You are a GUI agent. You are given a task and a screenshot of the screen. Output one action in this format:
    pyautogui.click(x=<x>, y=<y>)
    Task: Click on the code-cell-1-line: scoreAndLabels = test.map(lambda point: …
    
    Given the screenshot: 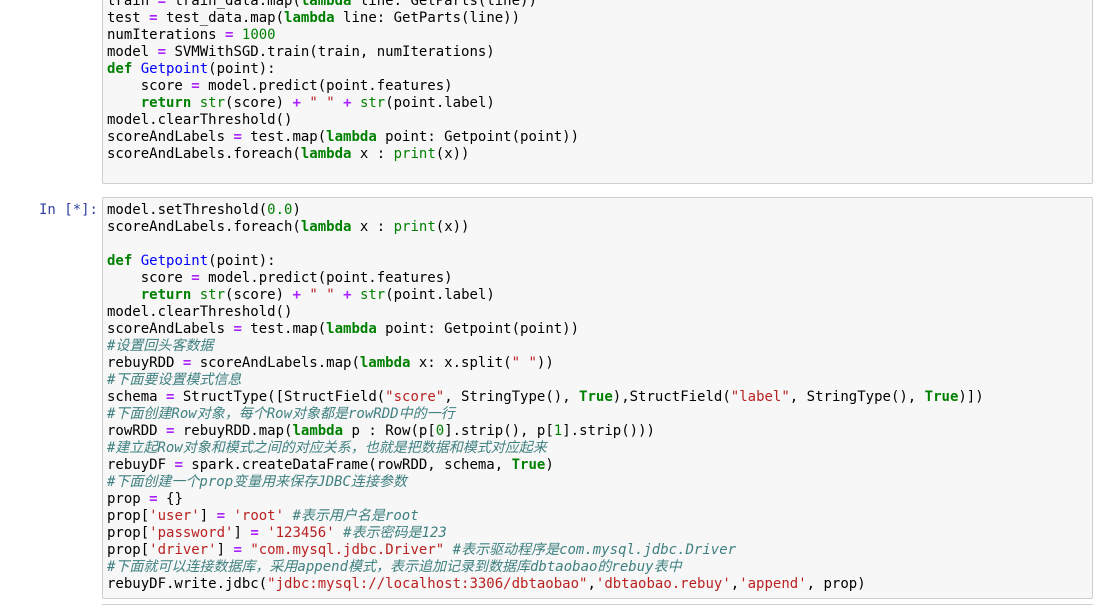 What is the action you would take?
    pyautogui.click(x=599, y=137)
    